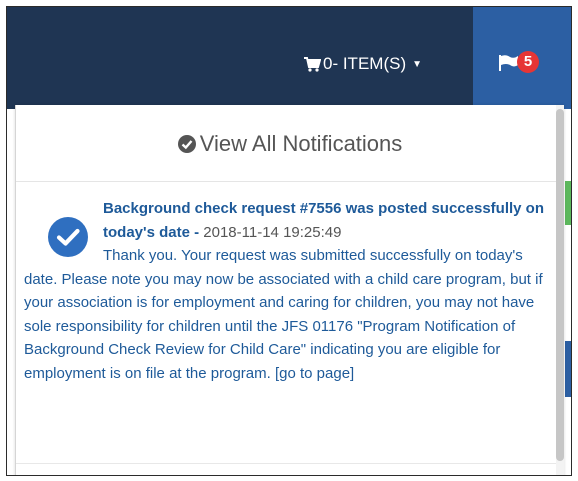 The height and width of the screenshot is (481, 578). I want to click on header-divider, so click(290, 181).